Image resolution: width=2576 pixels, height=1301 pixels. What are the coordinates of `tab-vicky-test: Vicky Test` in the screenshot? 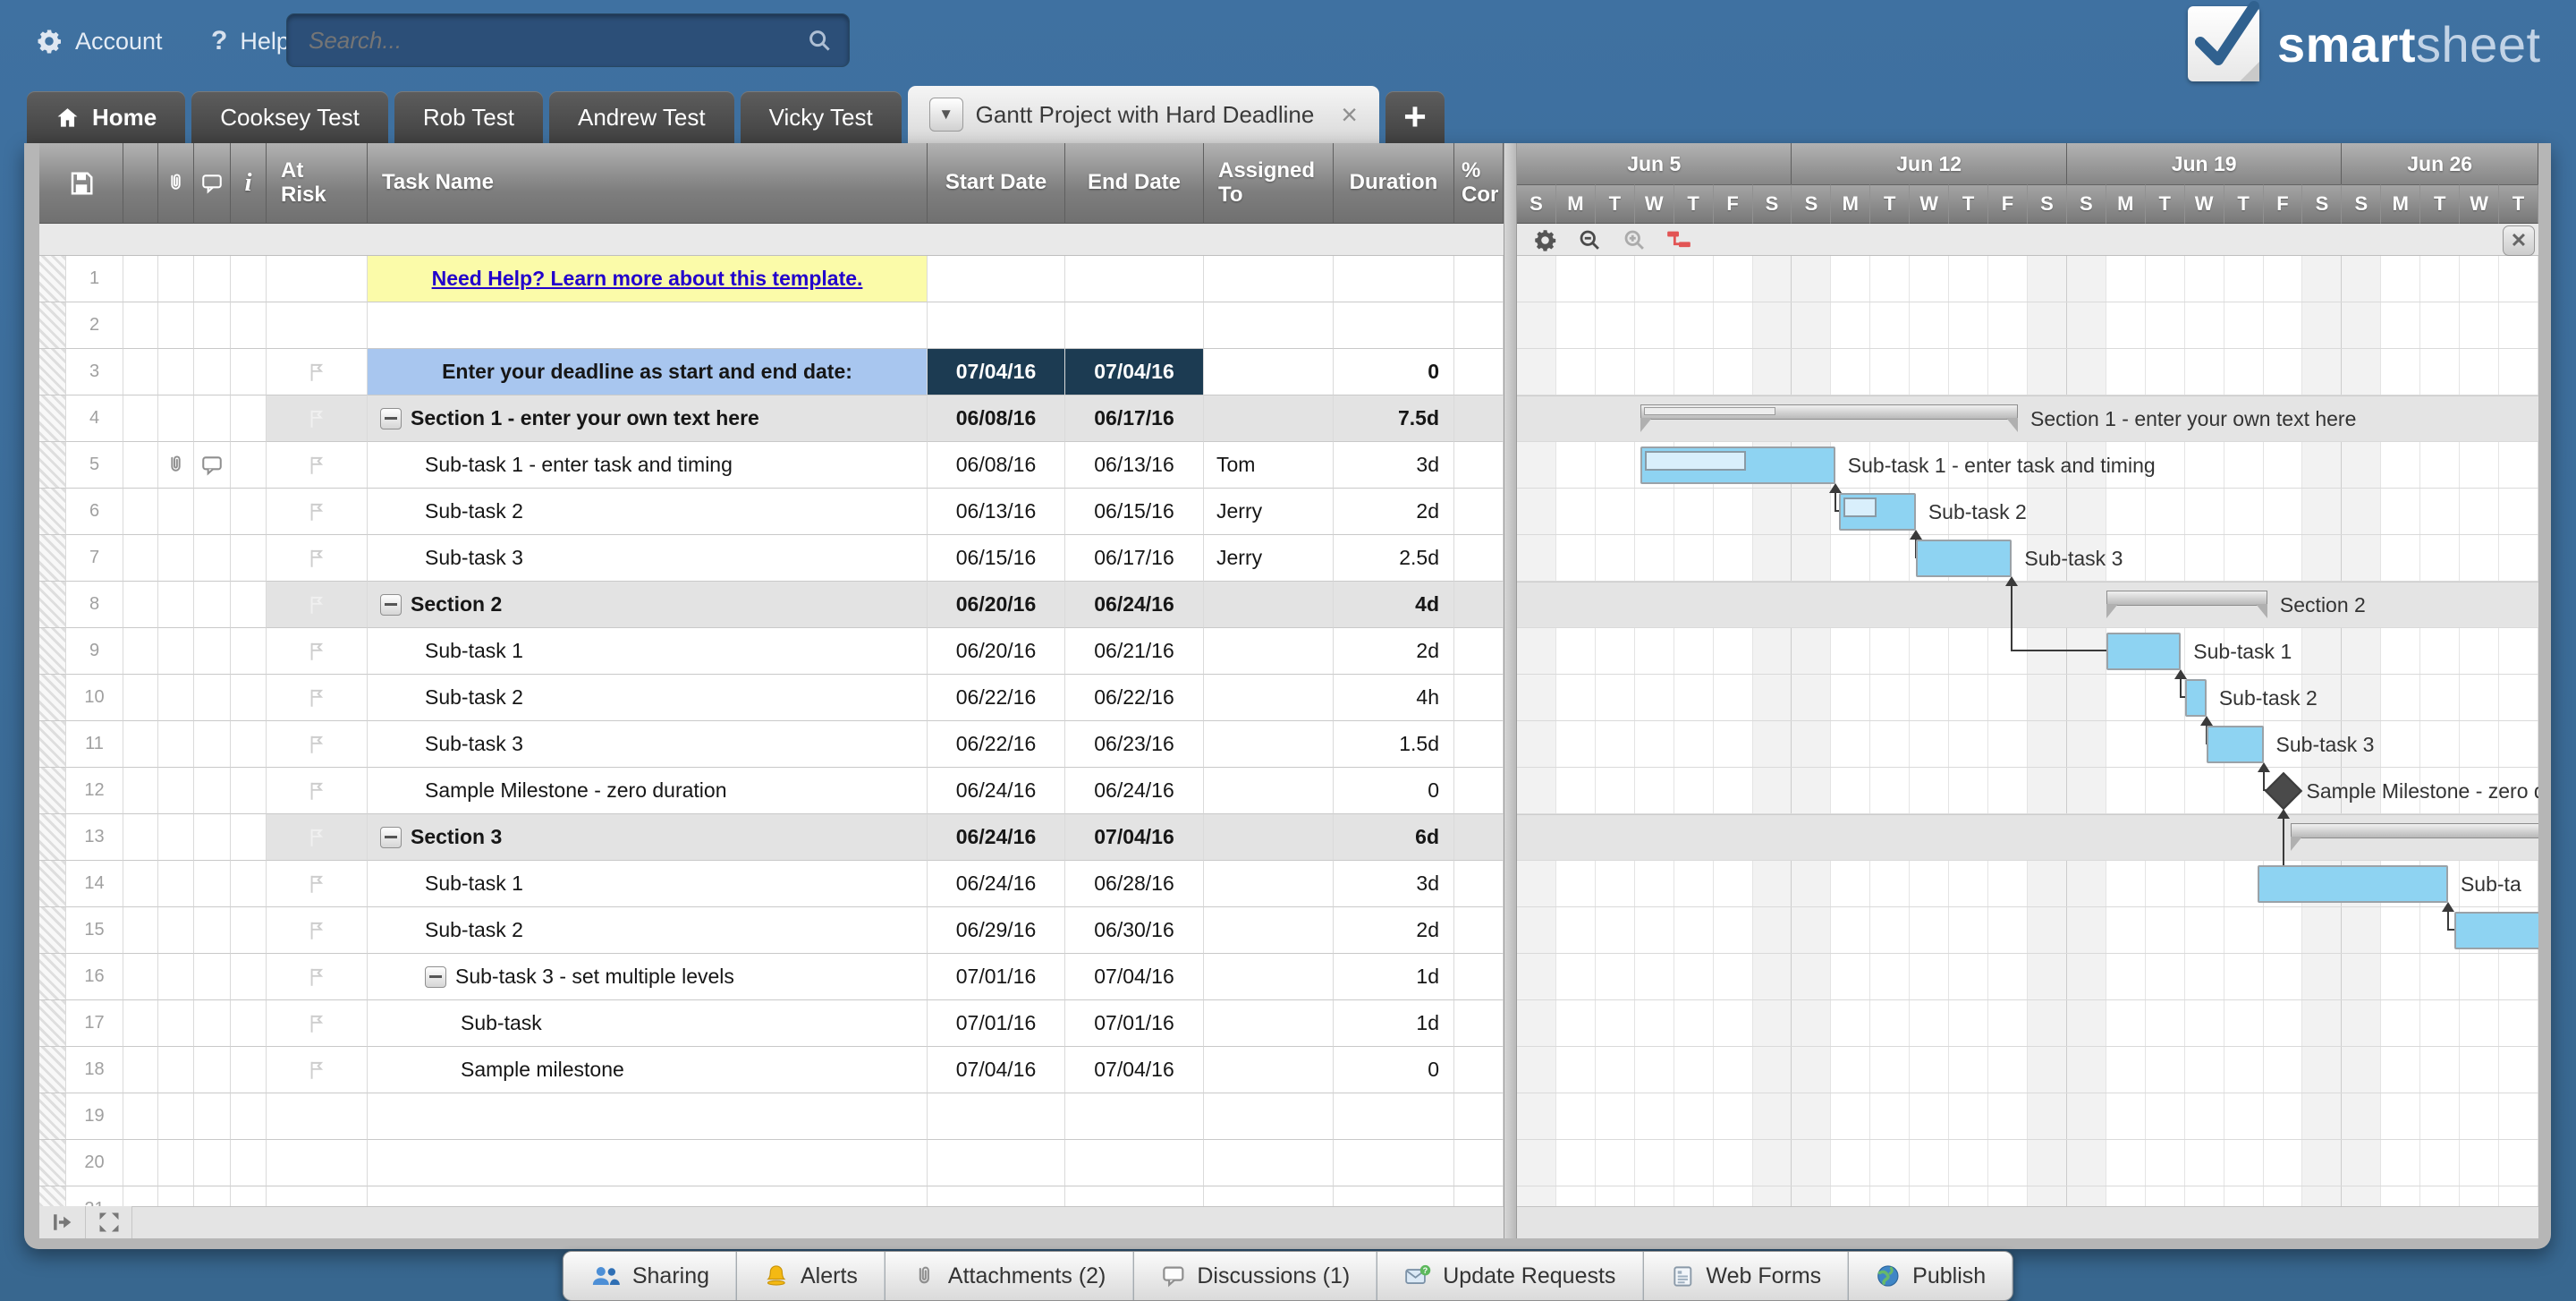 It's located at (821, 117).